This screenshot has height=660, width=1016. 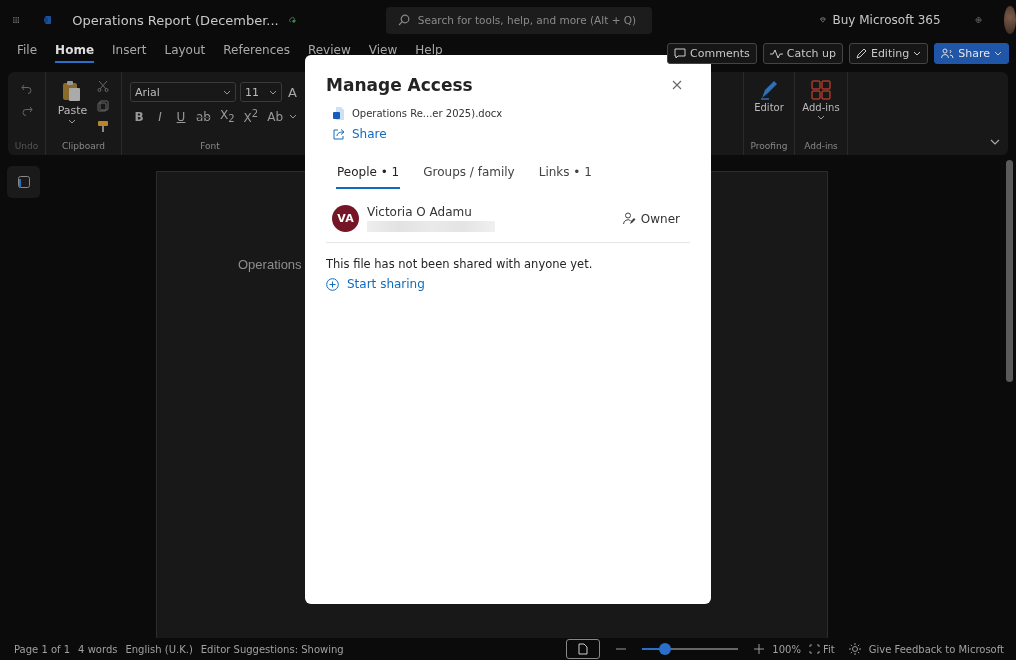 What do you see at coordinates (469, 175) in the screenshot?
I see `dialog-tab: Groups / family` at bounding box center [469, 175].